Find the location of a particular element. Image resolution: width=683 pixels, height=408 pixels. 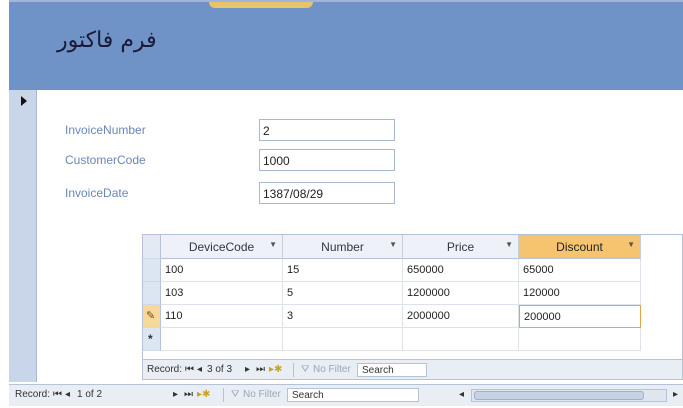

invoice-number-field: 2 is located at coordinates (327, 130).